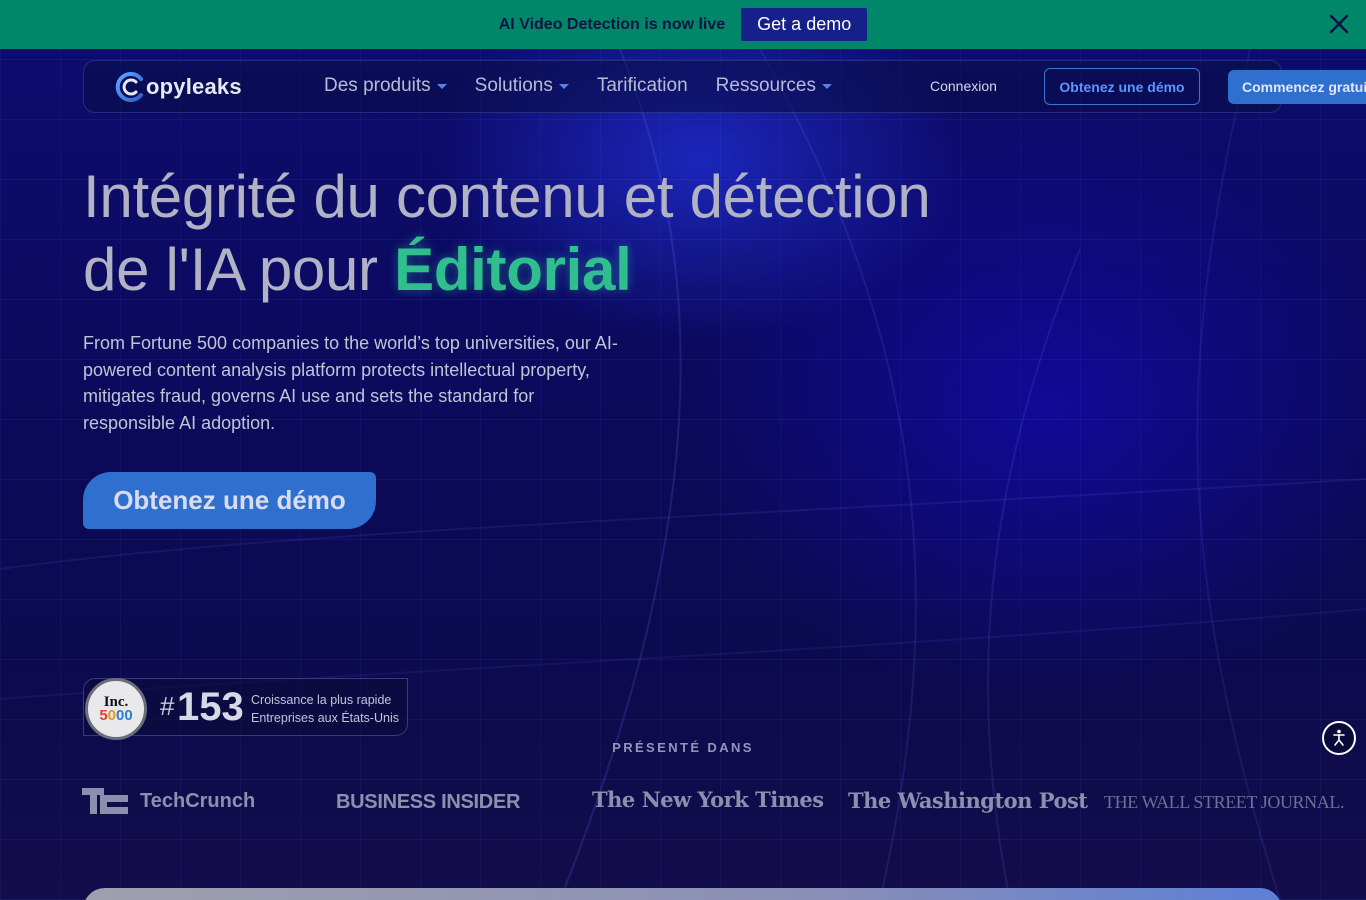 Image resolution: width=1366 pixels, height=900 pixels. Describe the element at coordinates (683, 747) in the screenshot. I see `featured-in-label: PRÉSENTÉ DANS` at that location.